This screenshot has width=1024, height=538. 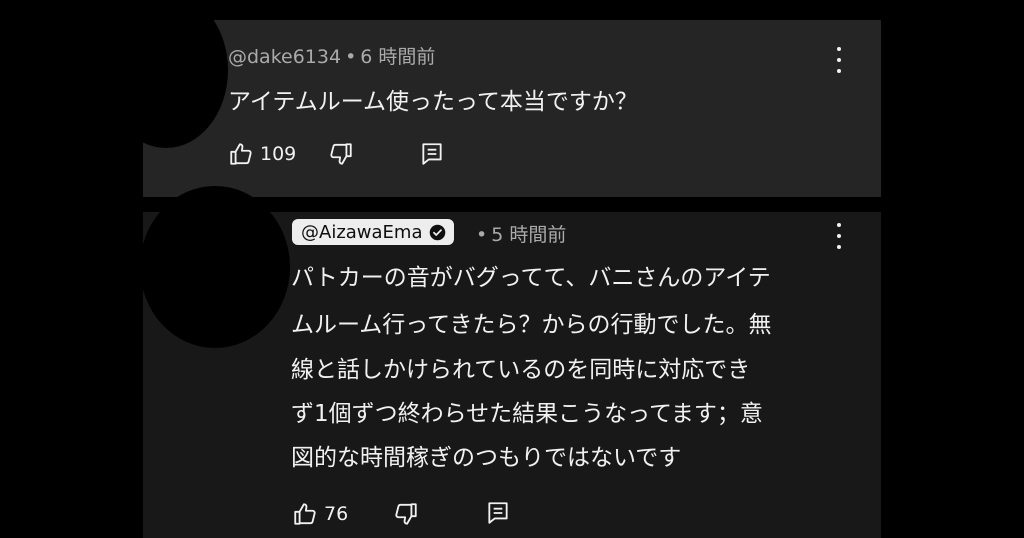 I want to click on comment-text: アイテムルーム使ったって本当ですか？, so click(x=433, y=102).